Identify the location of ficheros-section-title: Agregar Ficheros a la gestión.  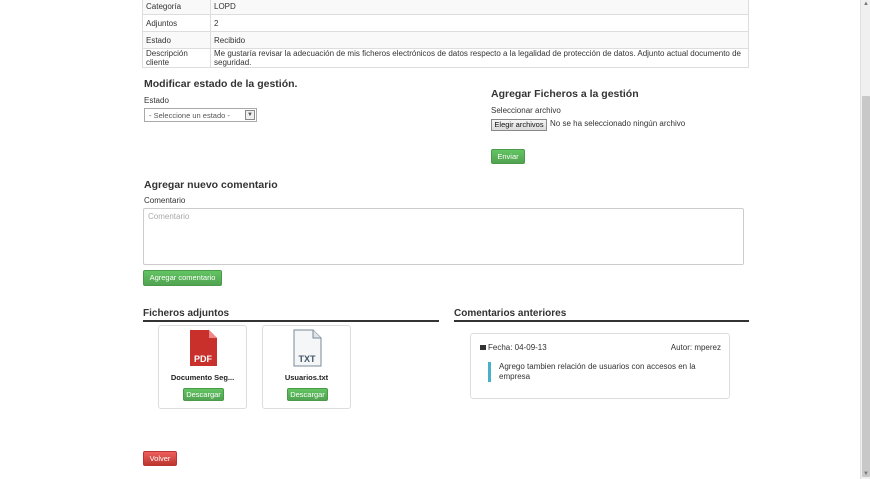
(565, 94).